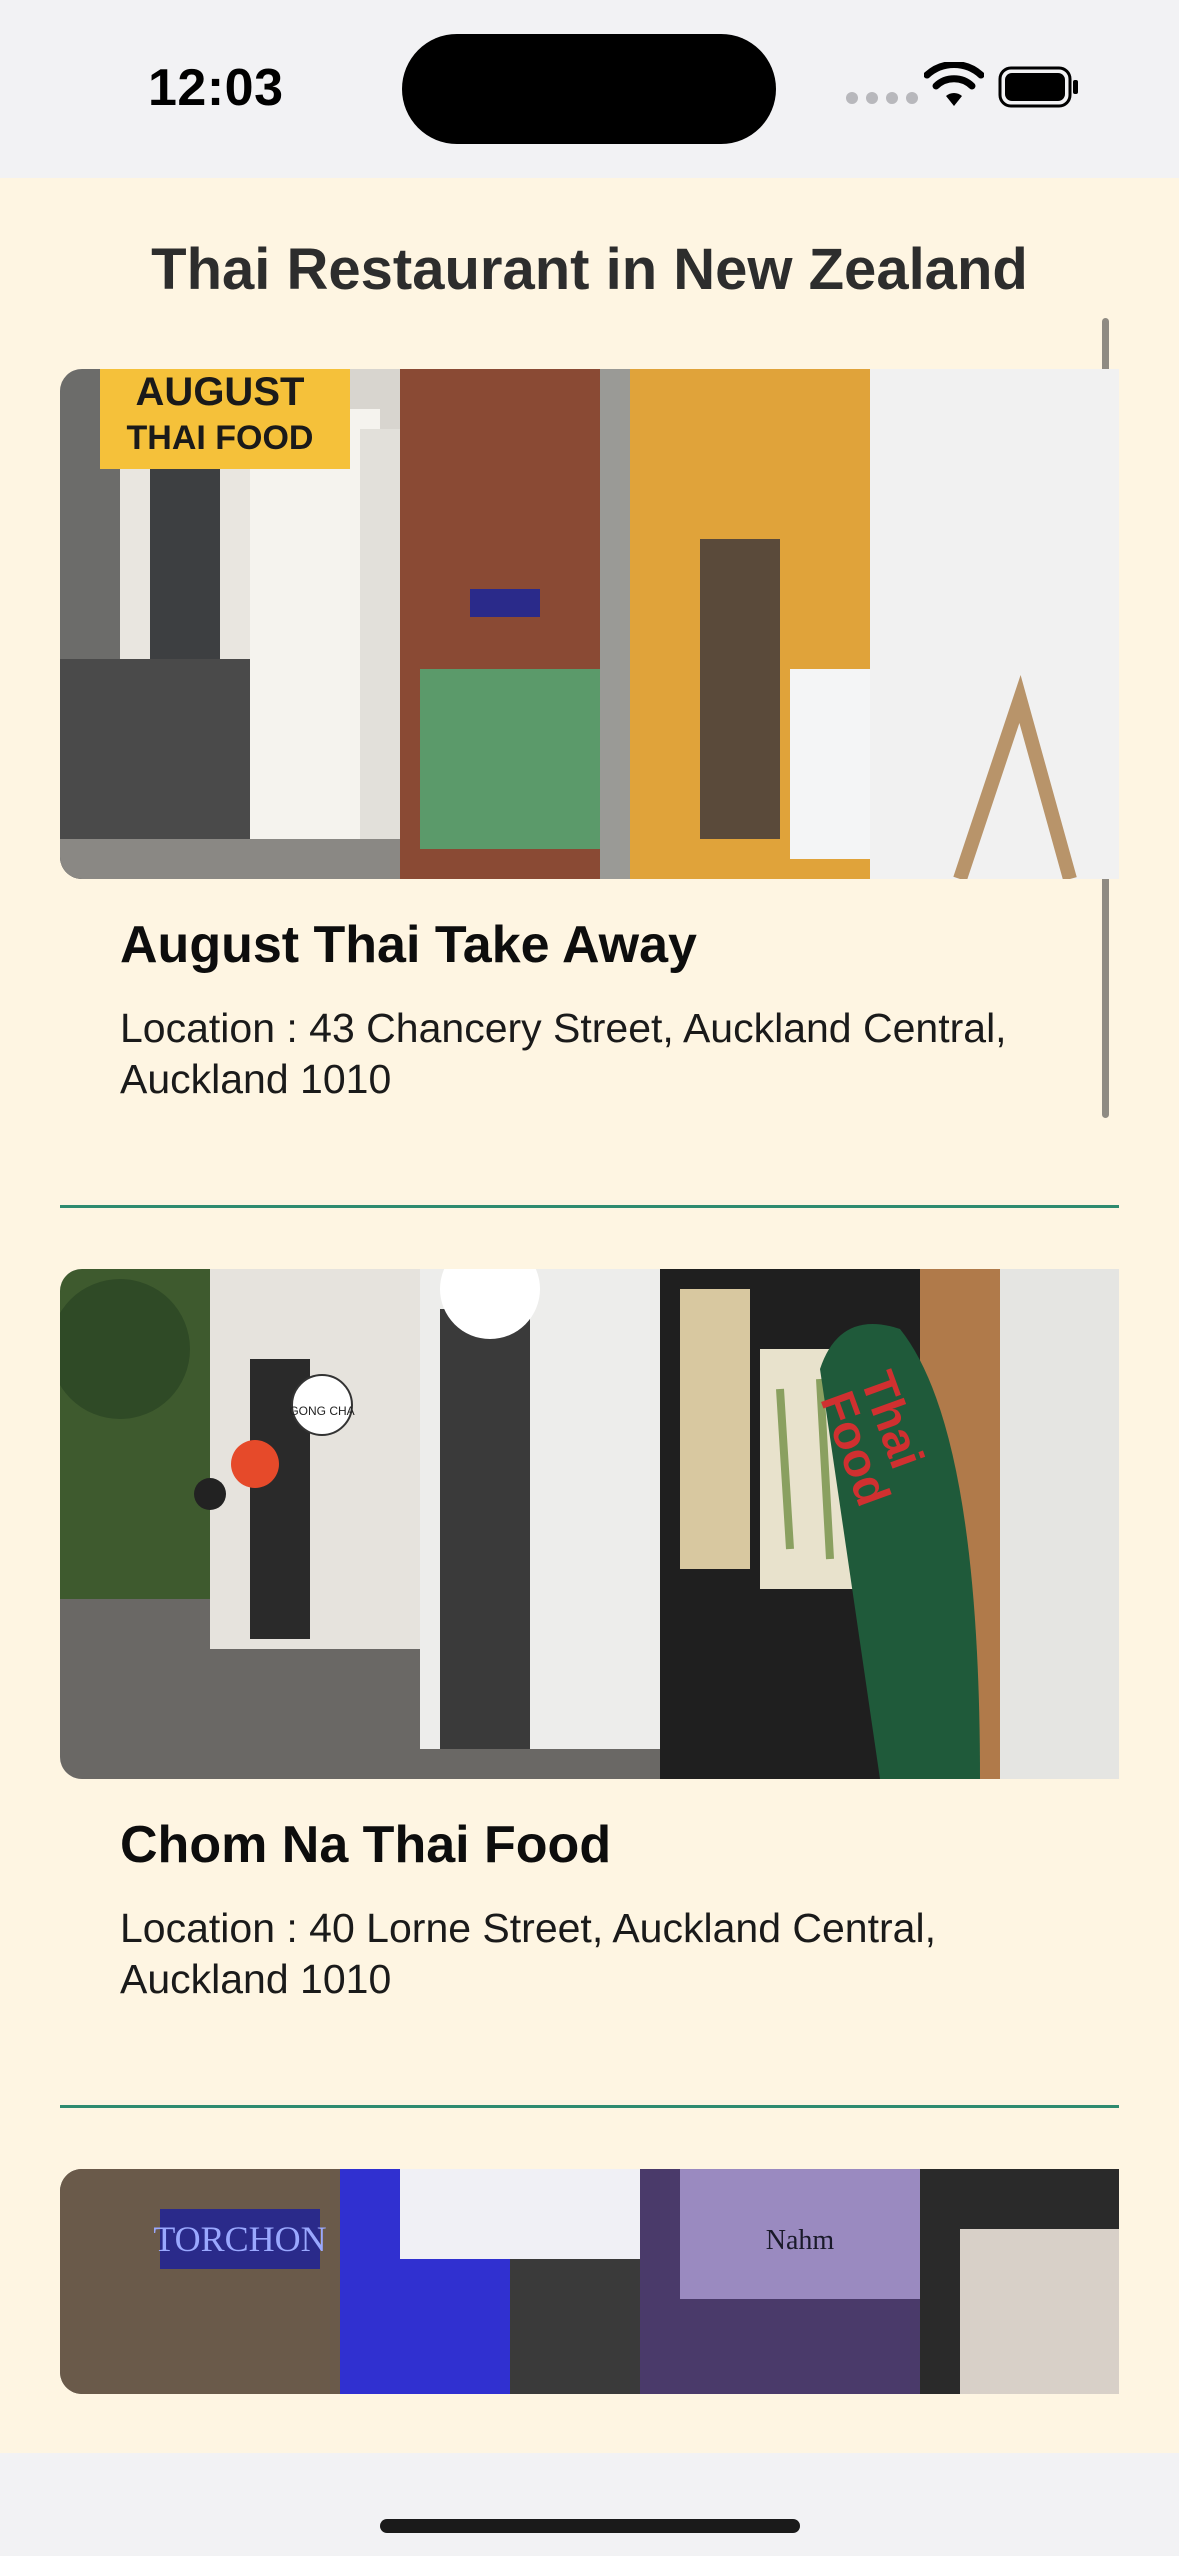  I want to click on status-time: 12:03, so click(216, 88).